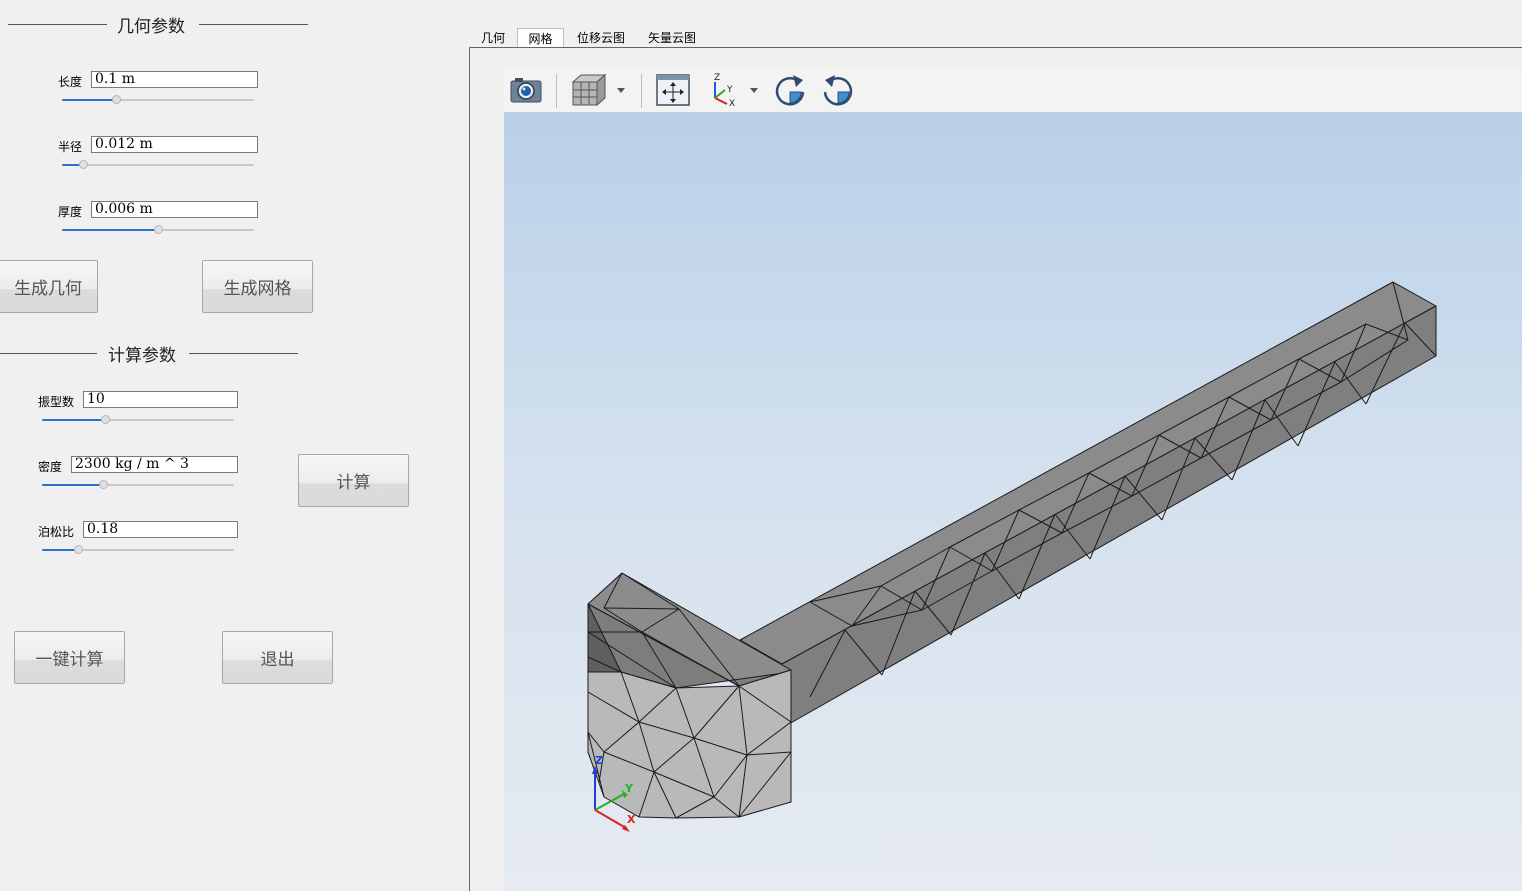  Describe the element at coordinates (1013, 90) in the screenshot. I see `viewer-toolbar: Z Y X` at that location.